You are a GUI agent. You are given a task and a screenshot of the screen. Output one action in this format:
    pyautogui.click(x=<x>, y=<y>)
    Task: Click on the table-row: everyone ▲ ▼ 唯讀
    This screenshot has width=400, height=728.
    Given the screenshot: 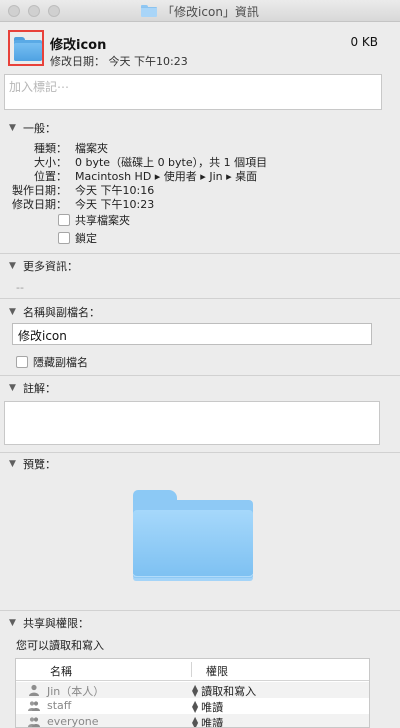 What is the action you would take?
    pyautogui.click(x=192, y=721)
    